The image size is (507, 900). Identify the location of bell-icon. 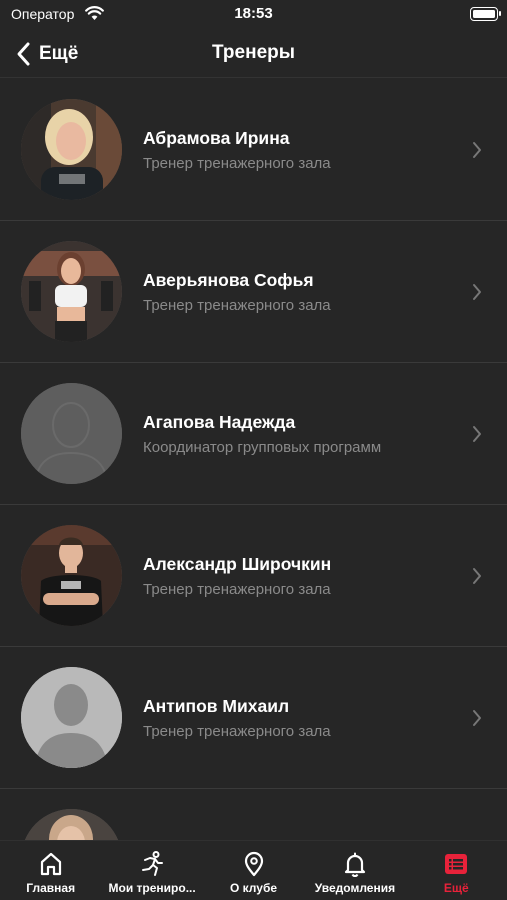
(355, 864).